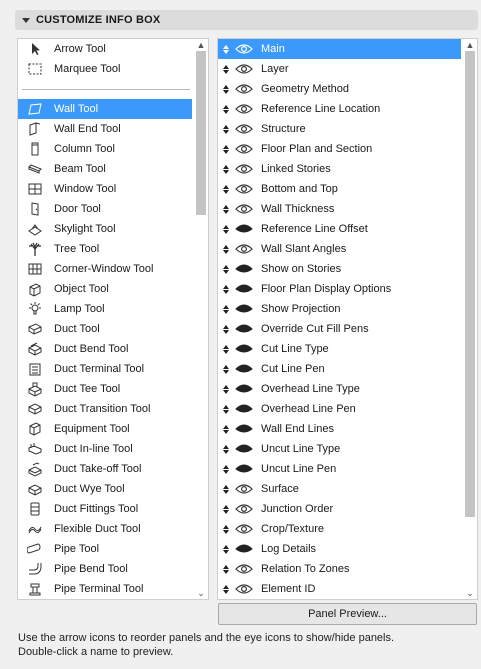  What do you see at coordinates (105, 269) in the screenshot?
I see `tool-item-corner-window-tool: Corner-Window Tool` at bounding box center [105, 269].